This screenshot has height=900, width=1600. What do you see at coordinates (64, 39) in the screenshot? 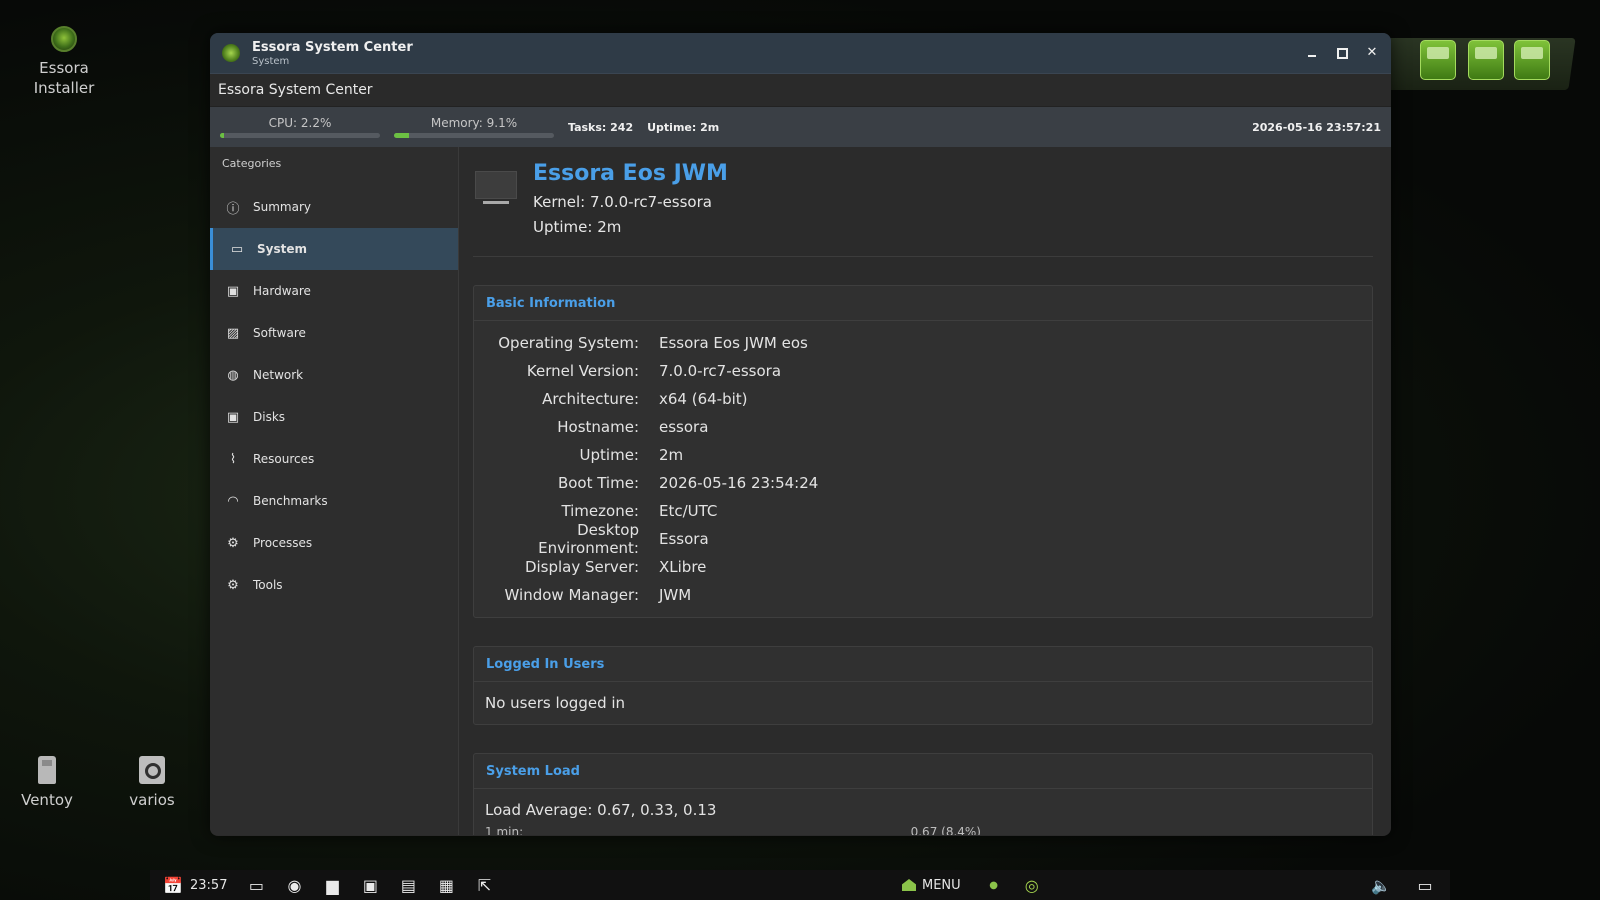
I see `installer-icon` at bounding box center [64, 39].